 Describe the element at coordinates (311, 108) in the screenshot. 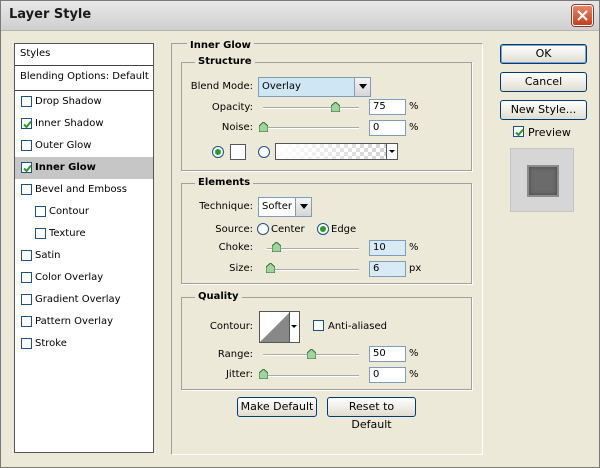

I see `opacity-slider-track` at that location.